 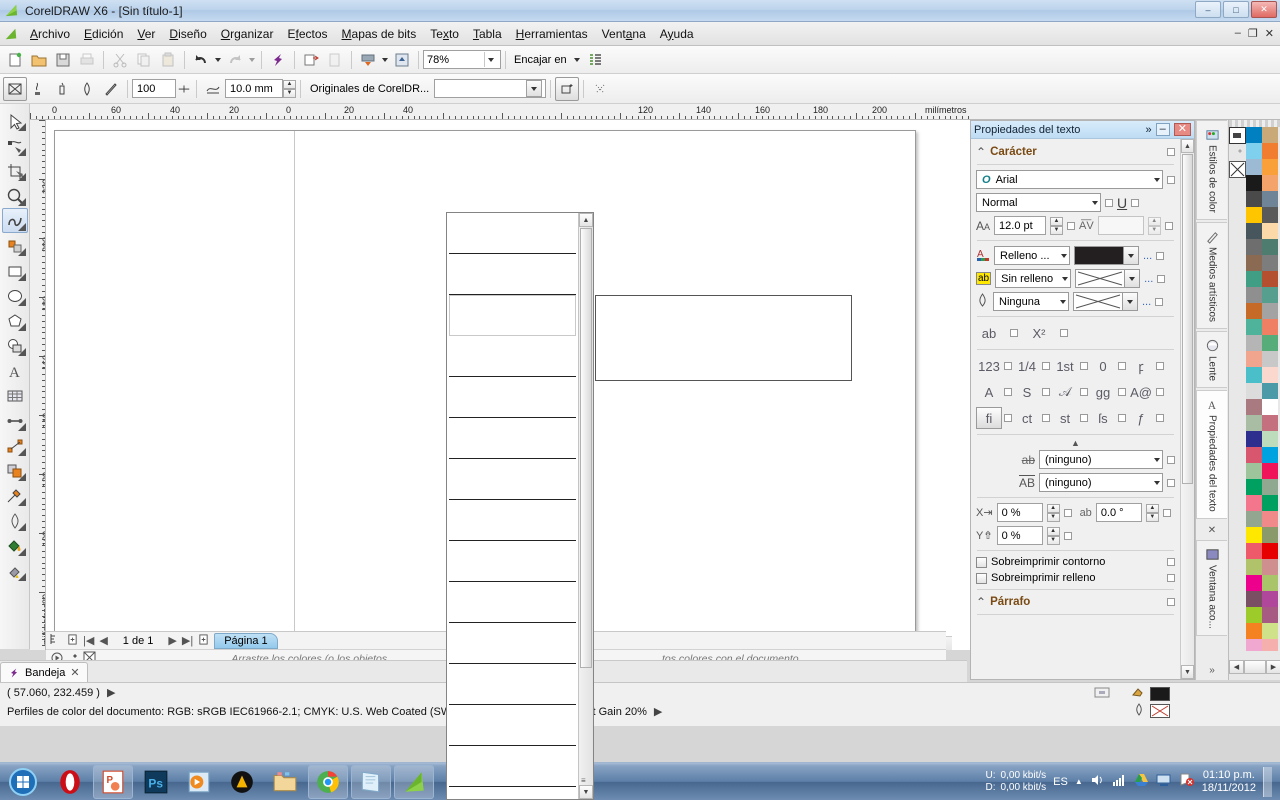 What do you see at coordinates (1229, 782) in the screenshot?
I see `taskbar-clock: 01:10 p.m. 18/11/2012` at bounding box center [1229, 782].